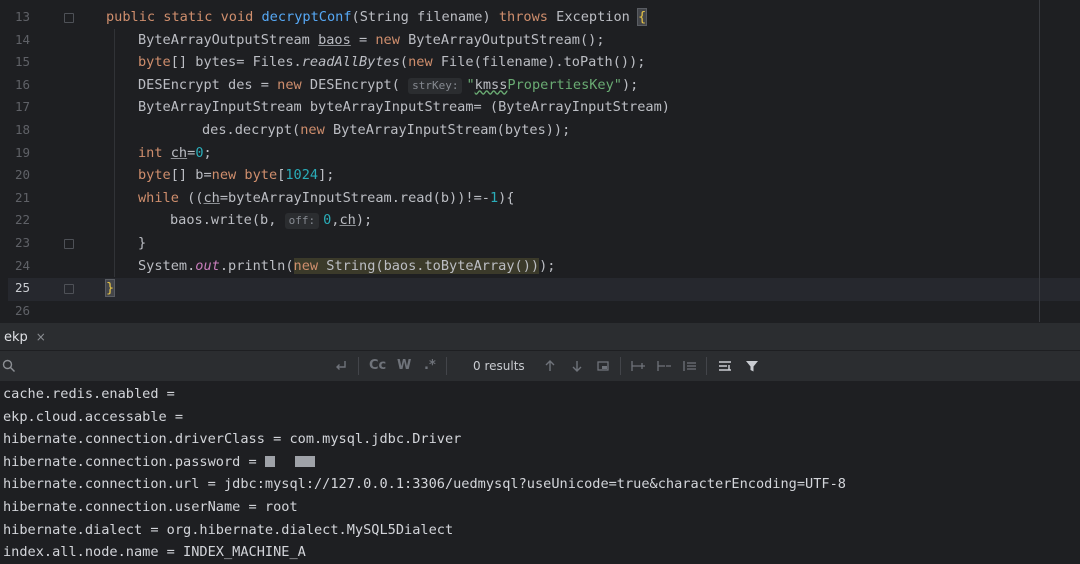 Image resolution: width=1080 pixels, height=564 pixels. What do you see at coordinates (326, 175) in the screenshot?
I see `code-token: ];` at bounding box center [326, 175].